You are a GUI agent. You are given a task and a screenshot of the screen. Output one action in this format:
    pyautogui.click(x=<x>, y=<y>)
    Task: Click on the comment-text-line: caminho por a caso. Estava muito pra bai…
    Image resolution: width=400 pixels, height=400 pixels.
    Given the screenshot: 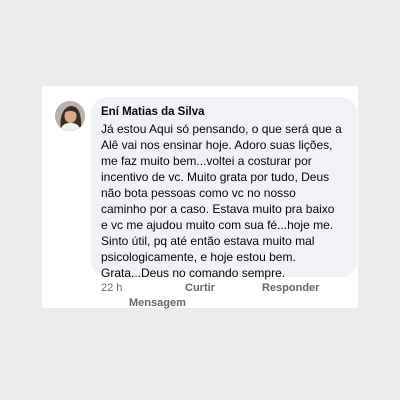 What is the action you would take?
    pyautogui.click(x=218, y=209)
    